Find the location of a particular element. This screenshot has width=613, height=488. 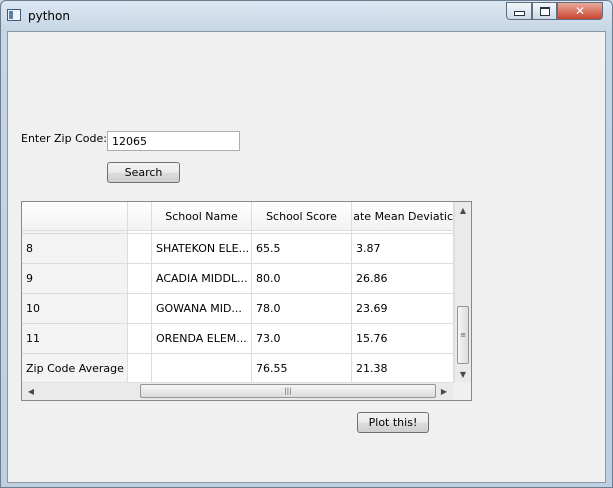

maximize-button is located at coordinates (544, 11).